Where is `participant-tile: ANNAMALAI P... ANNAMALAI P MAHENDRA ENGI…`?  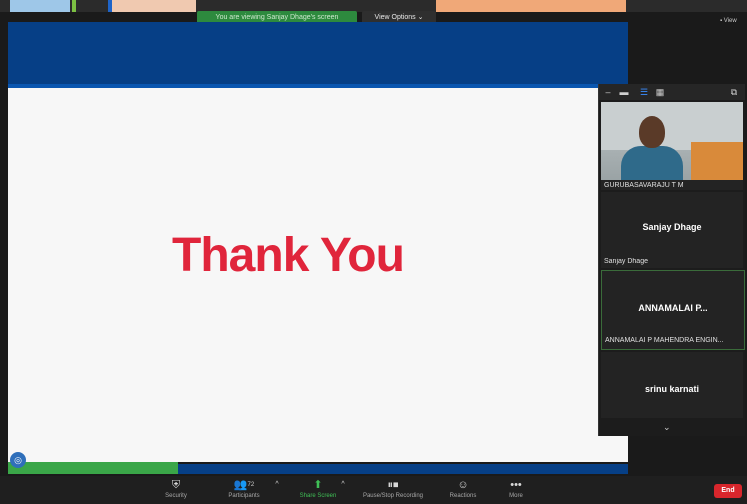 participant-tile: ANNAMALAI P... ANNAMALAI P MAHENDRA ENGI… is located at coordinates (673, 310).